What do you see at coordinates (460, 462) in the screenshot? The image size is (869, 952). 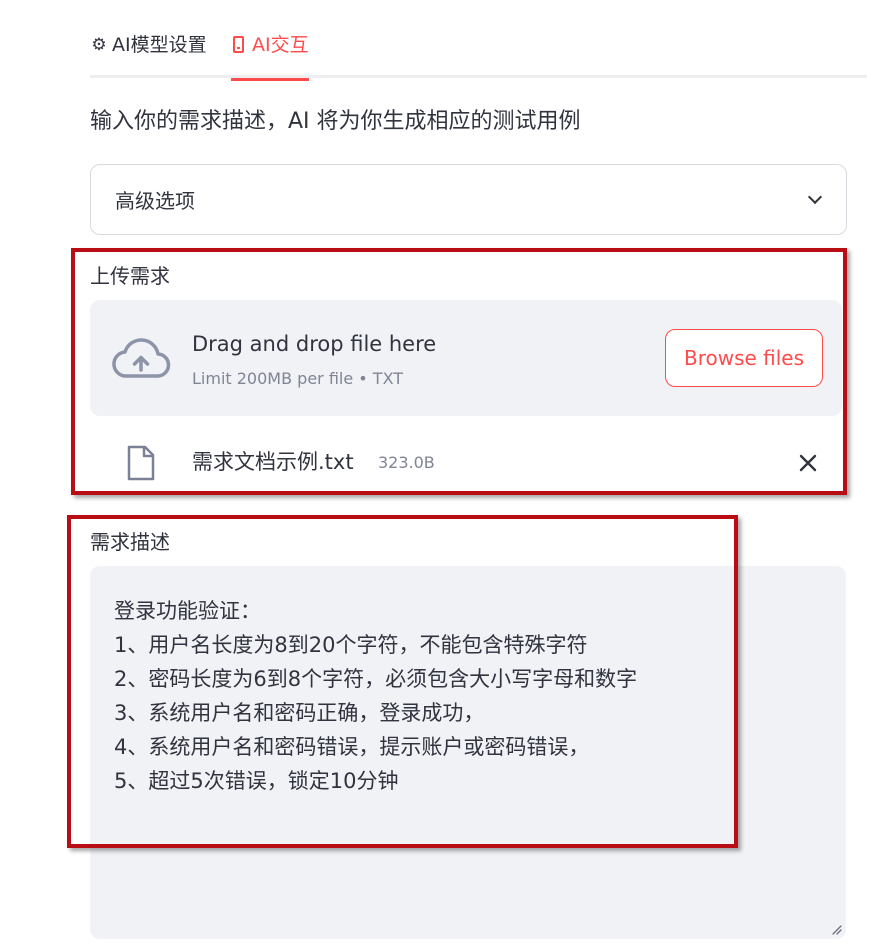 I see `uploaded-file-row: 需求文档示例.txt 323.0B` at bounding box center [460, 462].